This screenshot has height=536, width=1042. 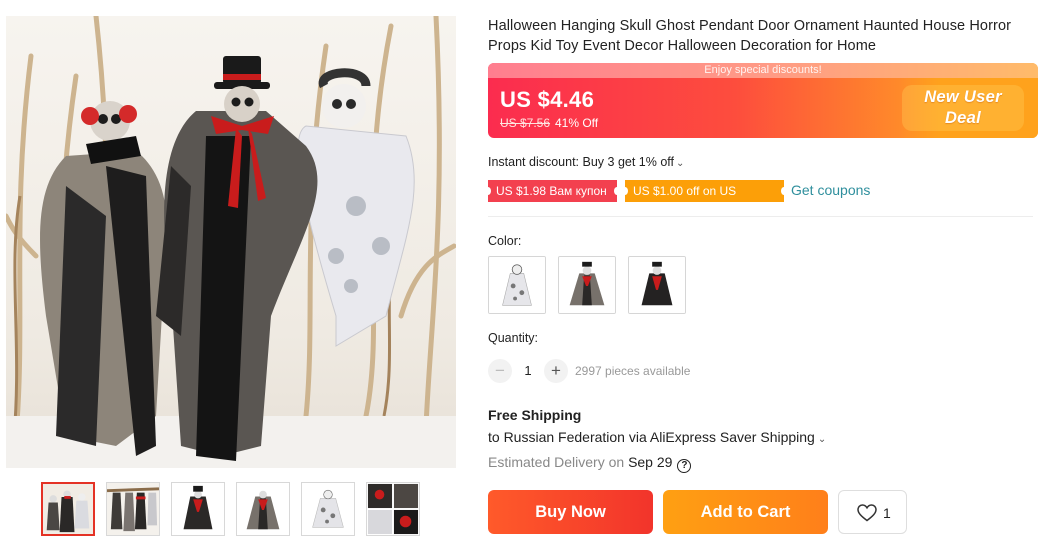 I want to click on quantity-available: 2997 pieces available, so click(x=633, y=371).